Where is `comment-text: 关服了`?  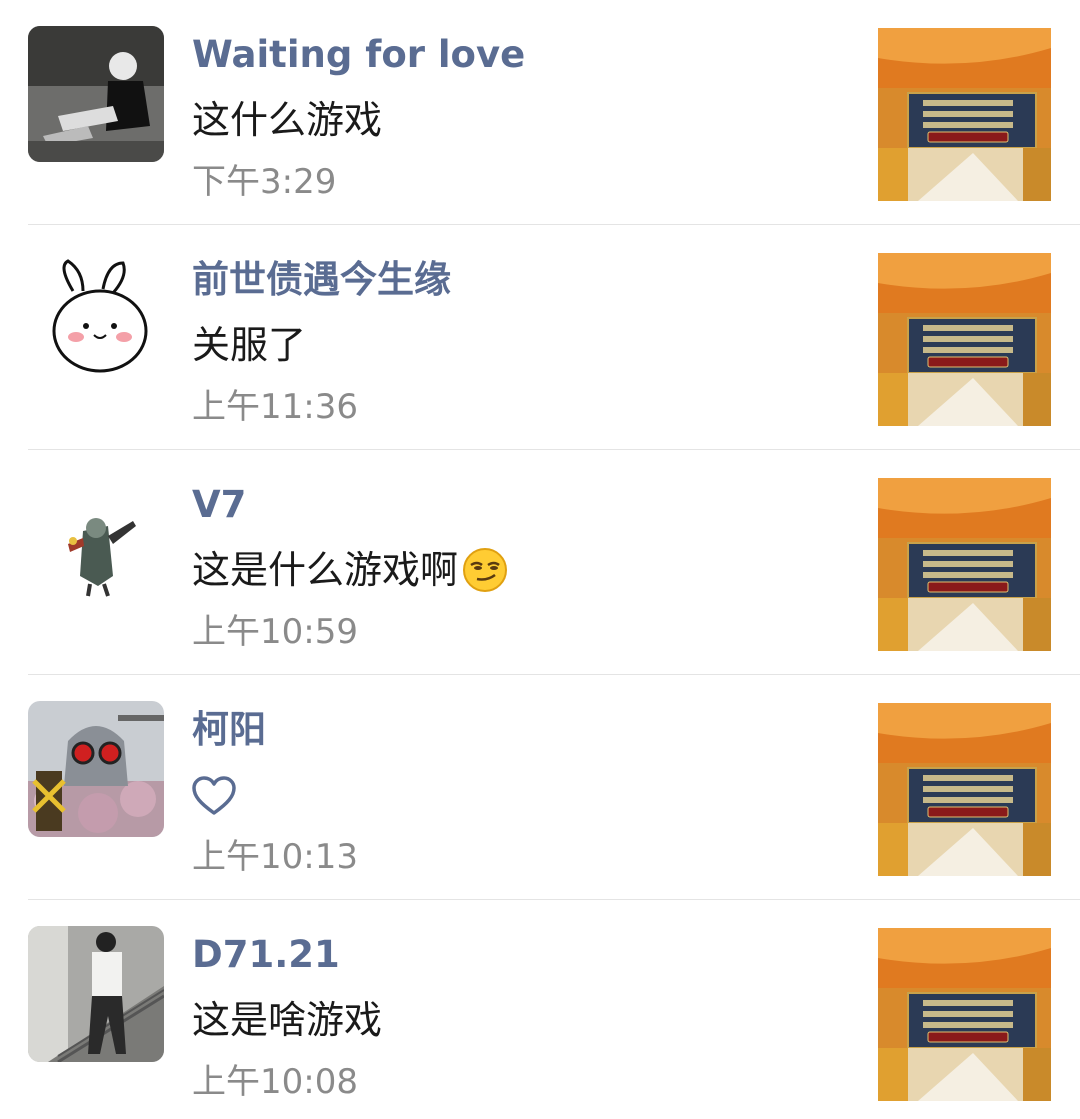
comment-text: 关服了 is located at coordinates (249, 345).